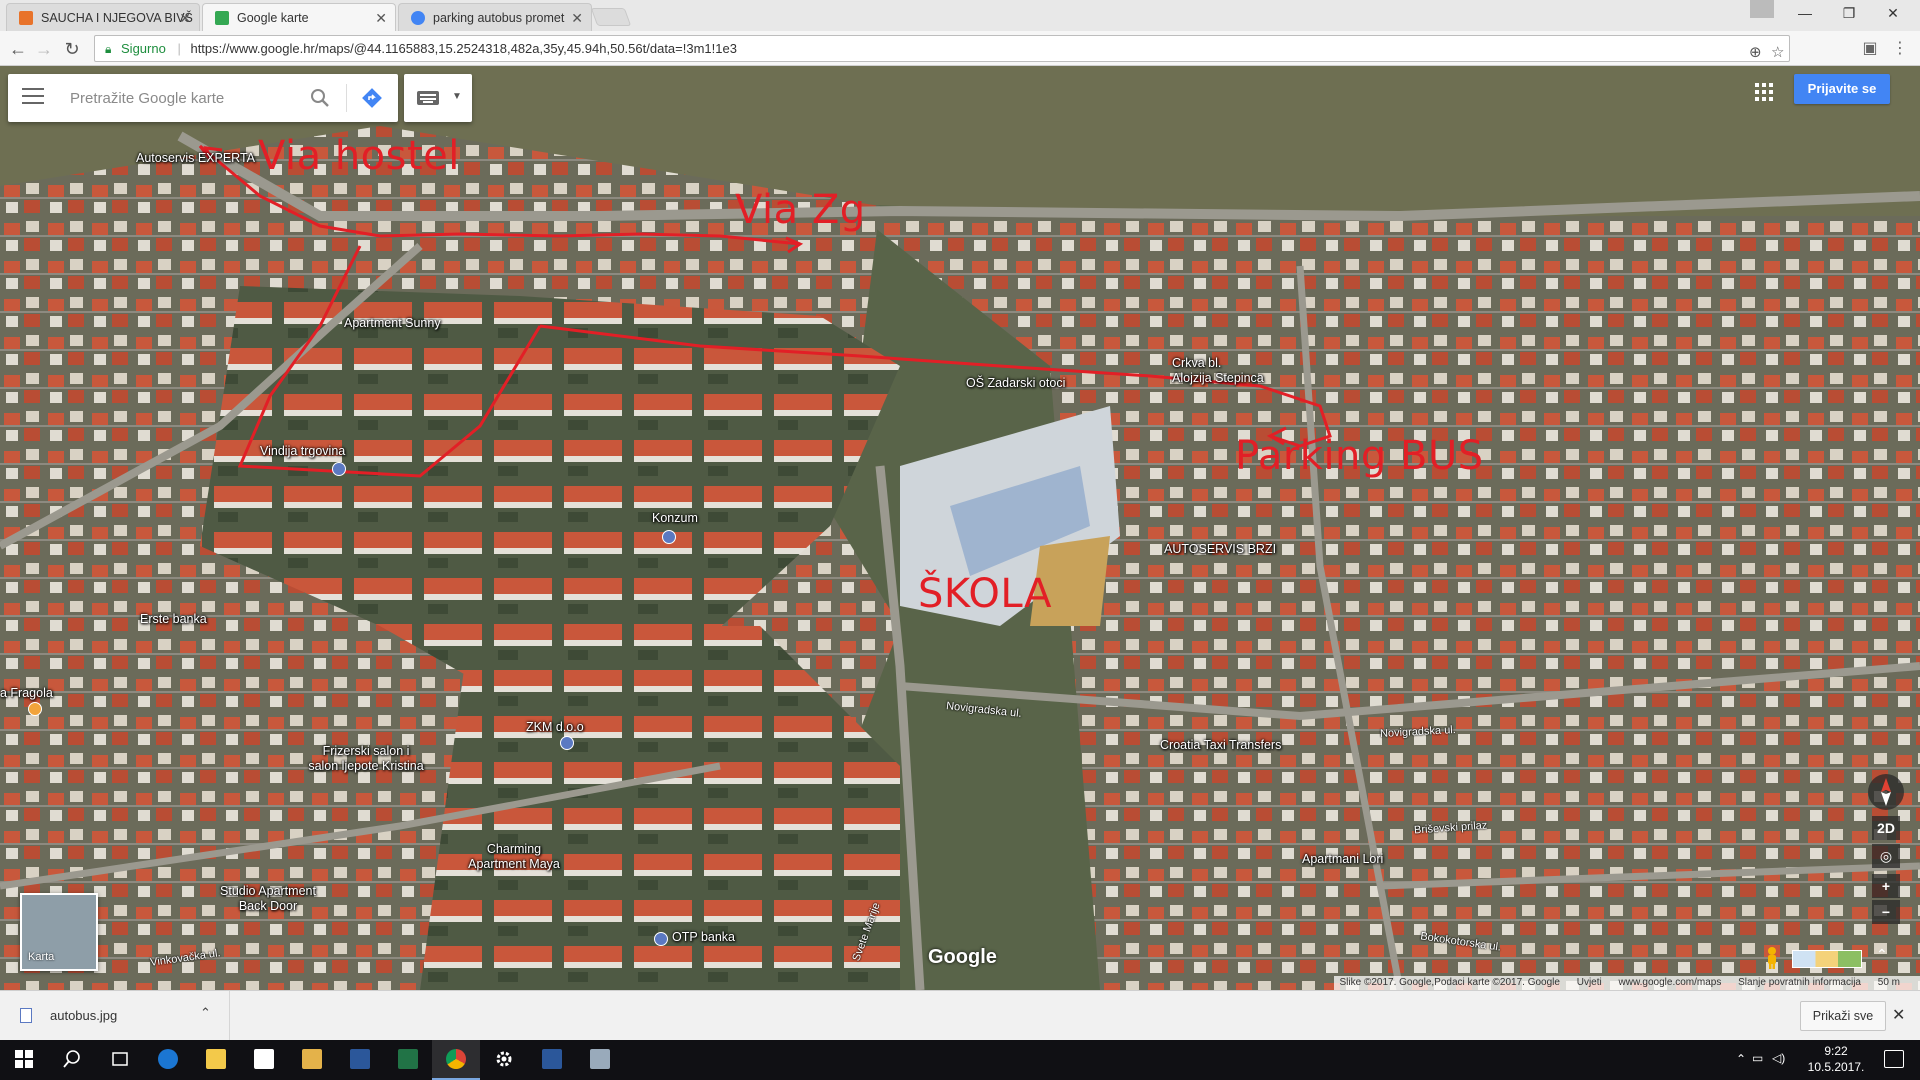 This screenshot has height=1080, width=1920. I want to click on word-doc-button, so click(552, 1060).